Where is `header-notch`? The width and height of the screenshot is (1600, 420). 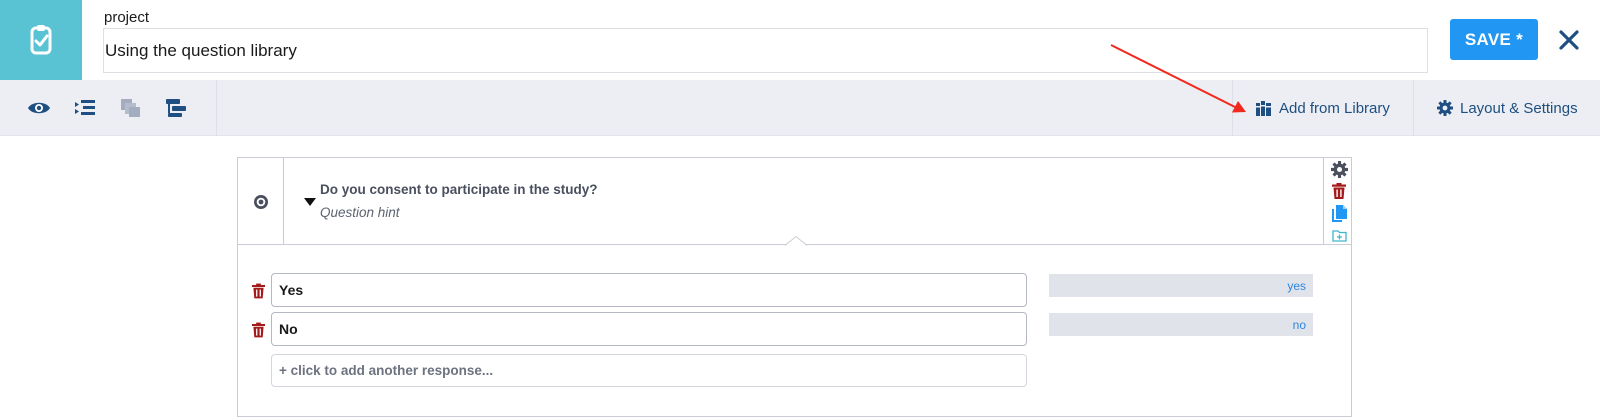
header-notch is located at coordinates (796, 241).